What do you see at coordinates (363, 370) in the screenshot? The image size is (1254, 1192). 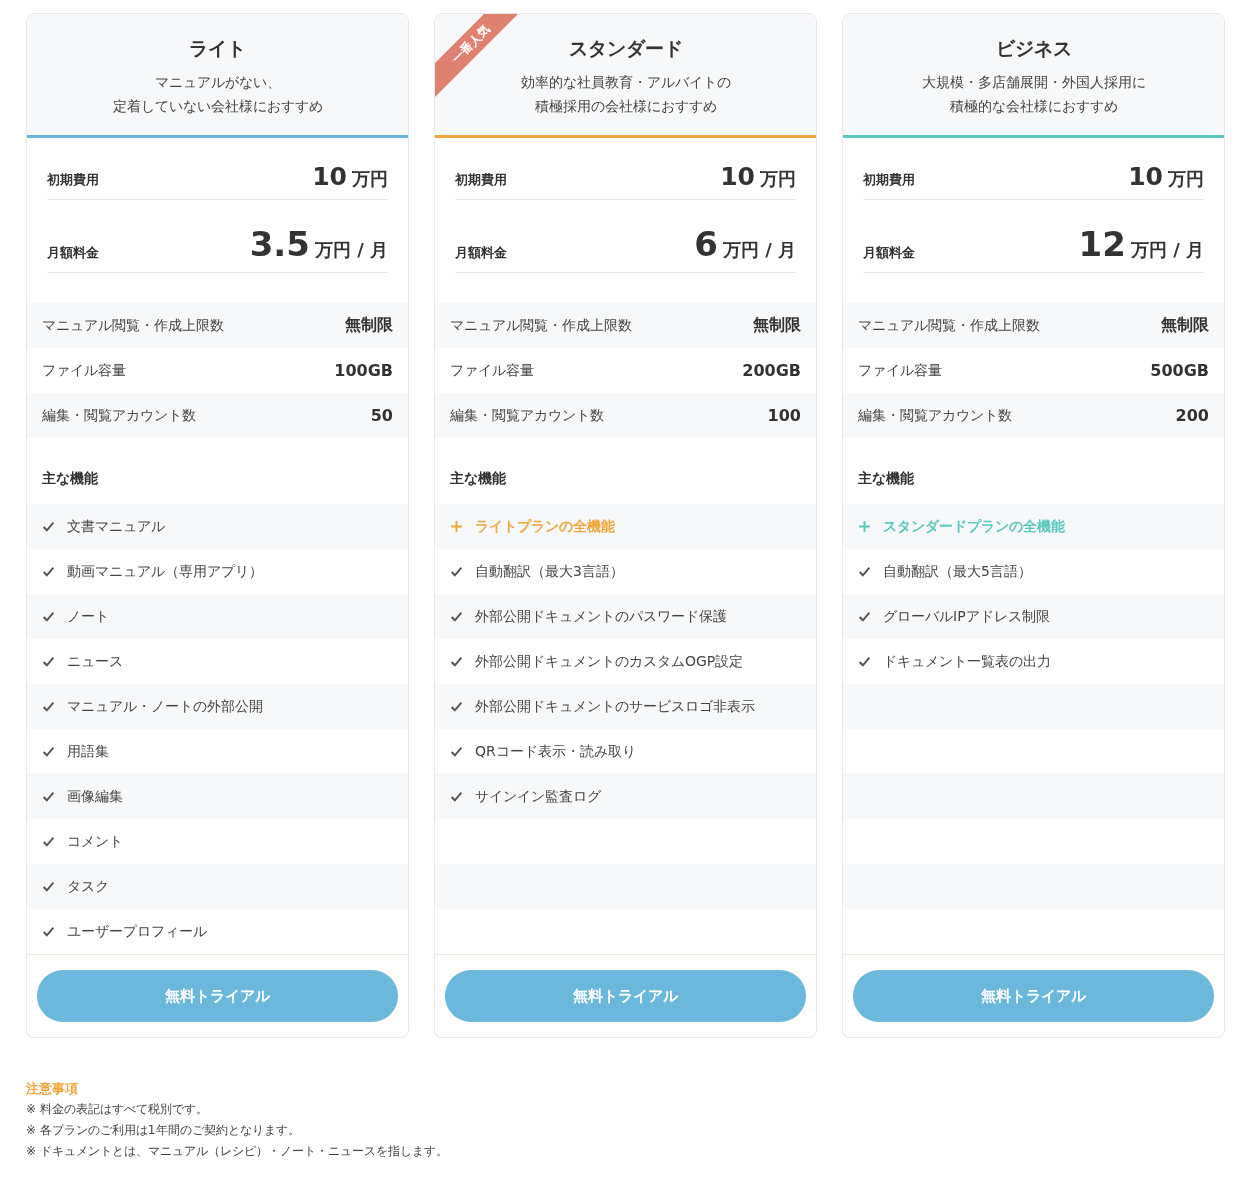 I see `spec-value: 100GB` at bounding box center [363, 370].